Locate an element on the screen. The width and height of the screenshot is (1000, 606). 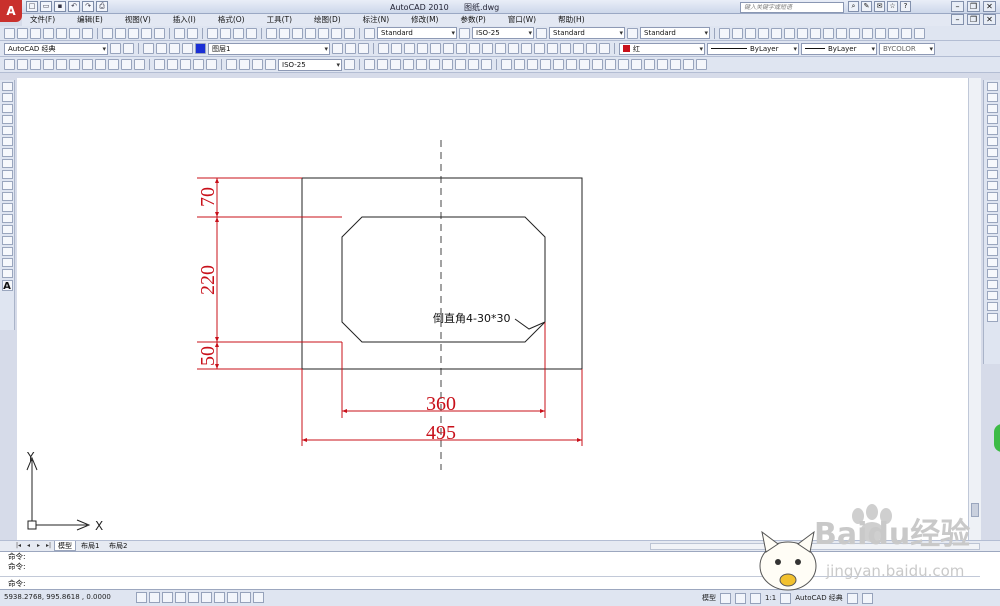
dim-edit-icon is located at coordinates (244, 64).